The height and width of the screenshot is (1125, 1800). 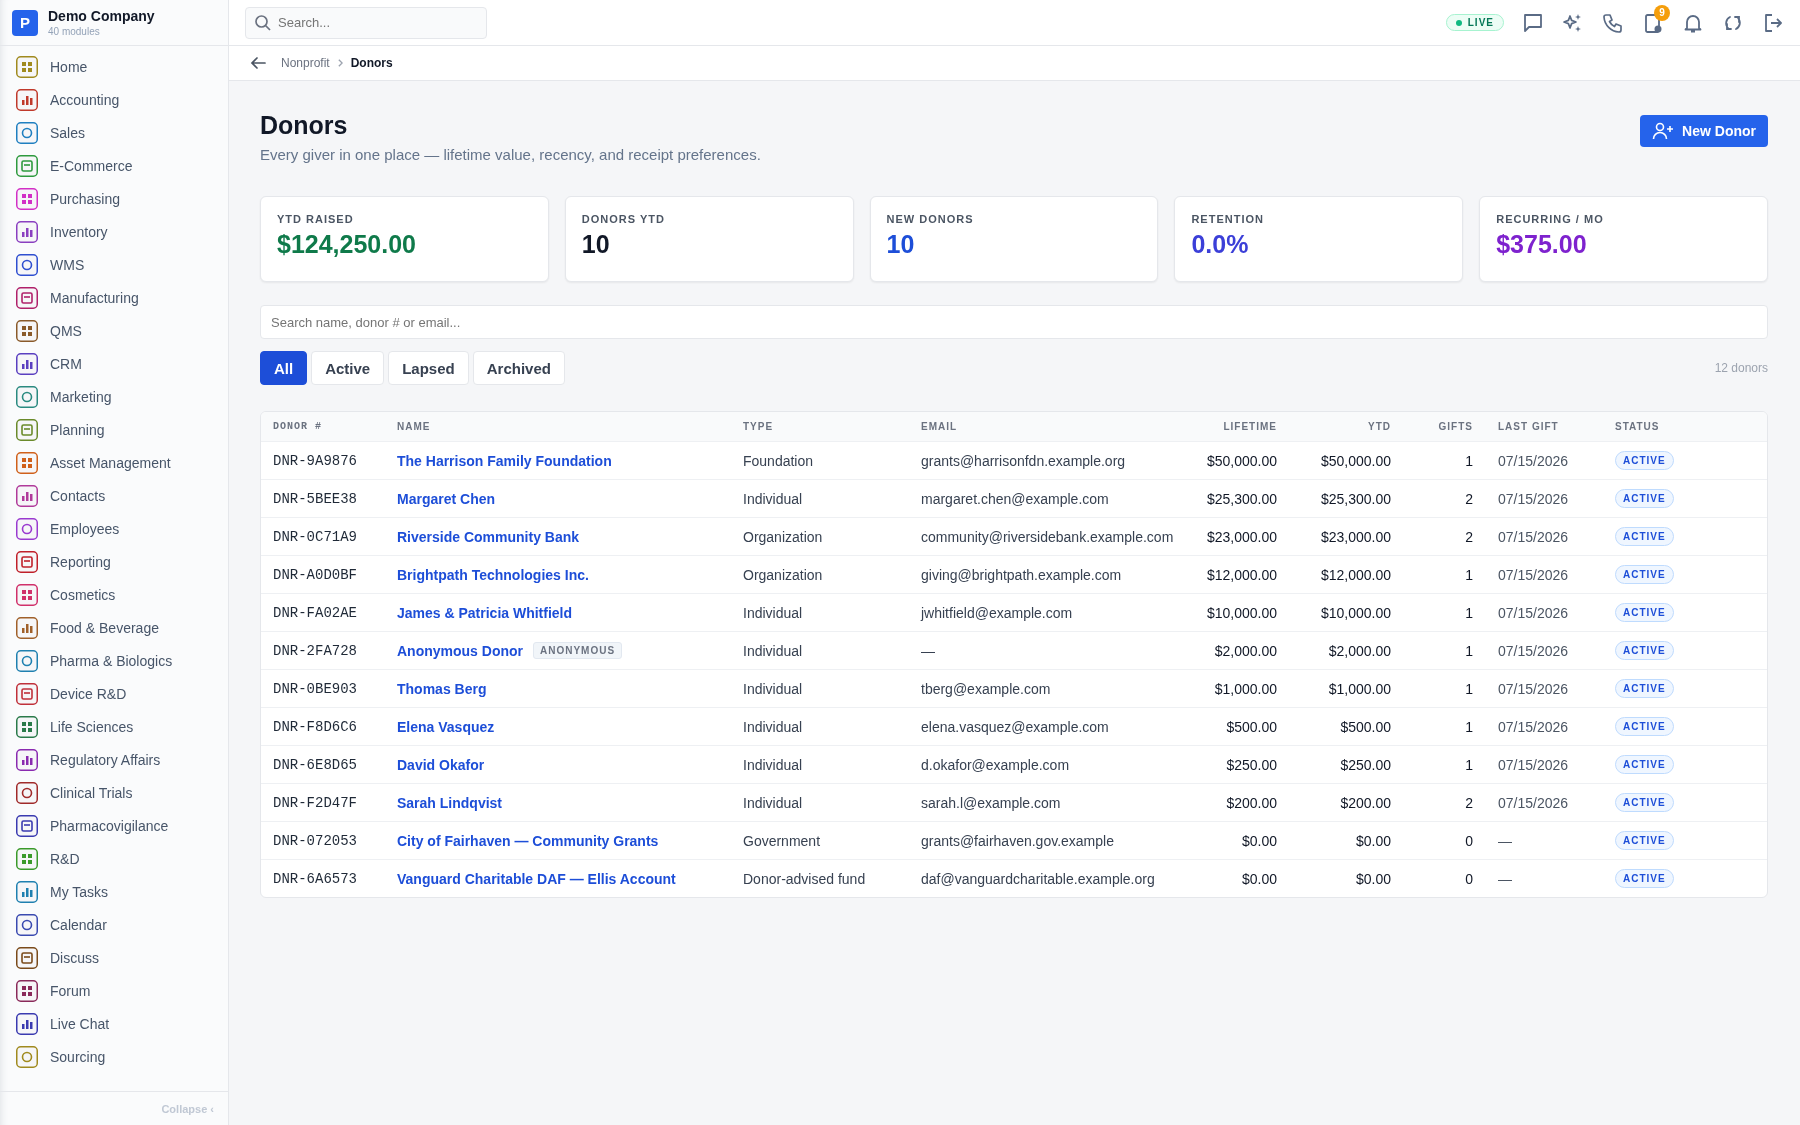 I want to click on filter-tab: Archived, so click(x=518, y=368).